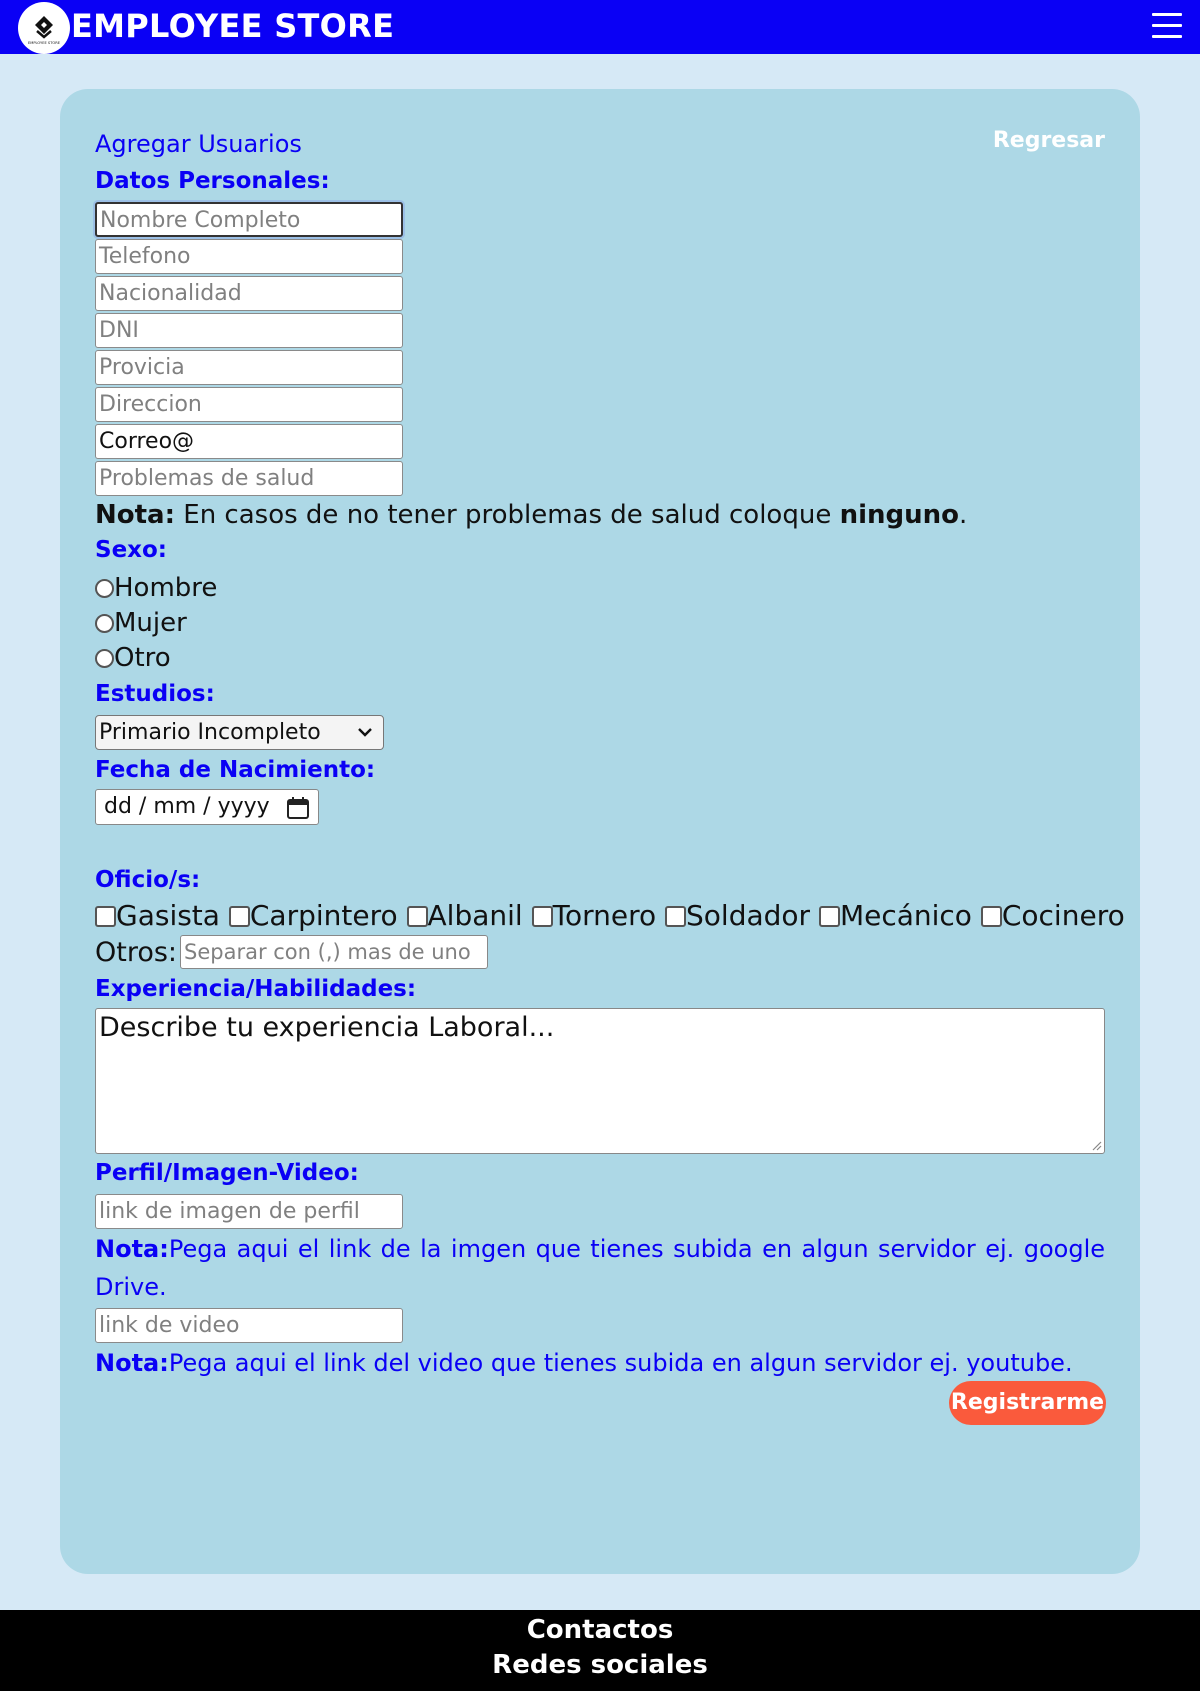 This screenshot has width=1200, height=1691. What do you see at coordinates (249, 478) in the screenshot?
I see `health-problems-input: Problemas de salud` at bounding box center [249, 478].